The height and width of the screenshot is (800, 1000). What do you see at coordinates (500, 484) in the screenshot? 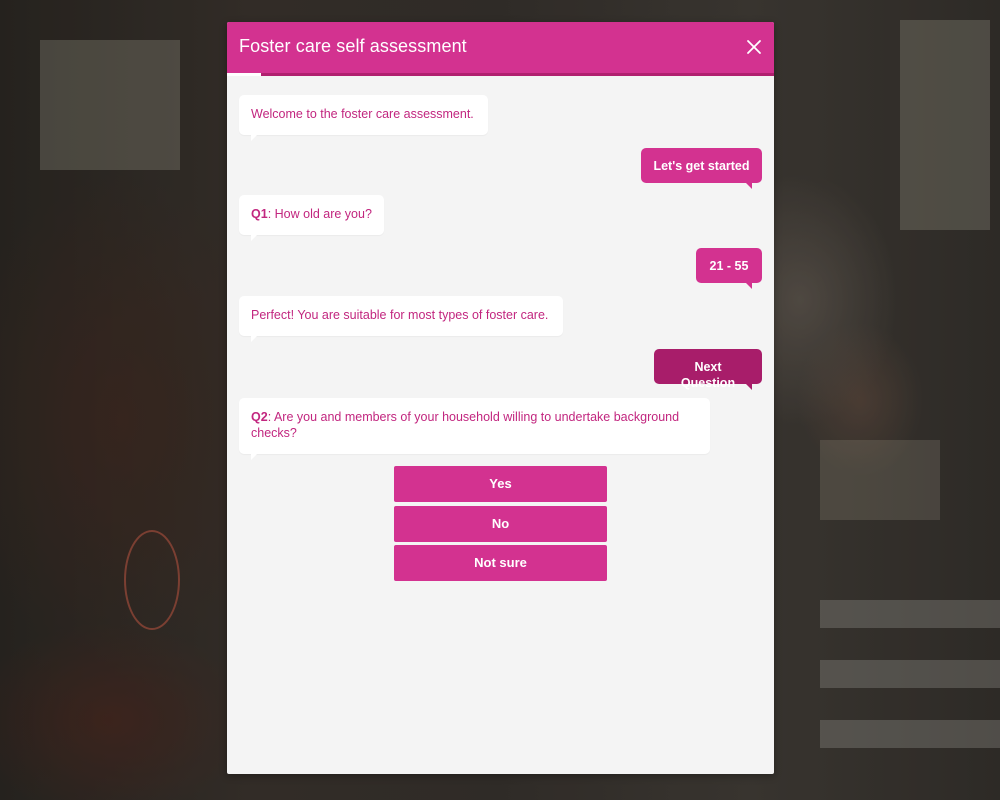
I see `answer-yes-button: Yes` at bounding box center [500, 484].